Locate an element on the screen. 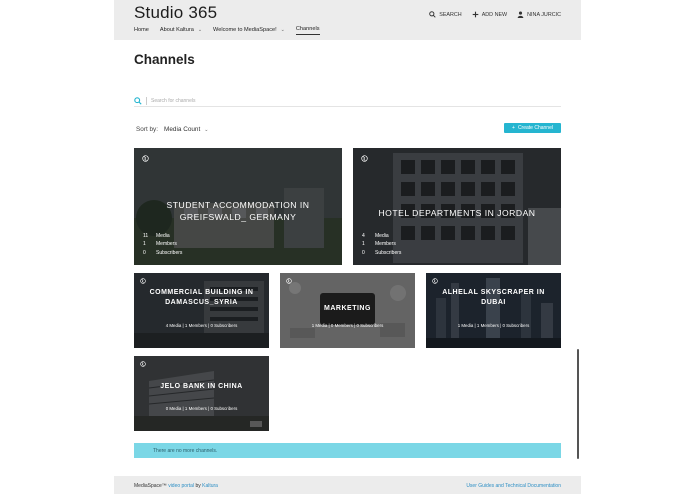 This screenshot has width=695, height=494. media-count: 11 is located at coordinates (146, 235).